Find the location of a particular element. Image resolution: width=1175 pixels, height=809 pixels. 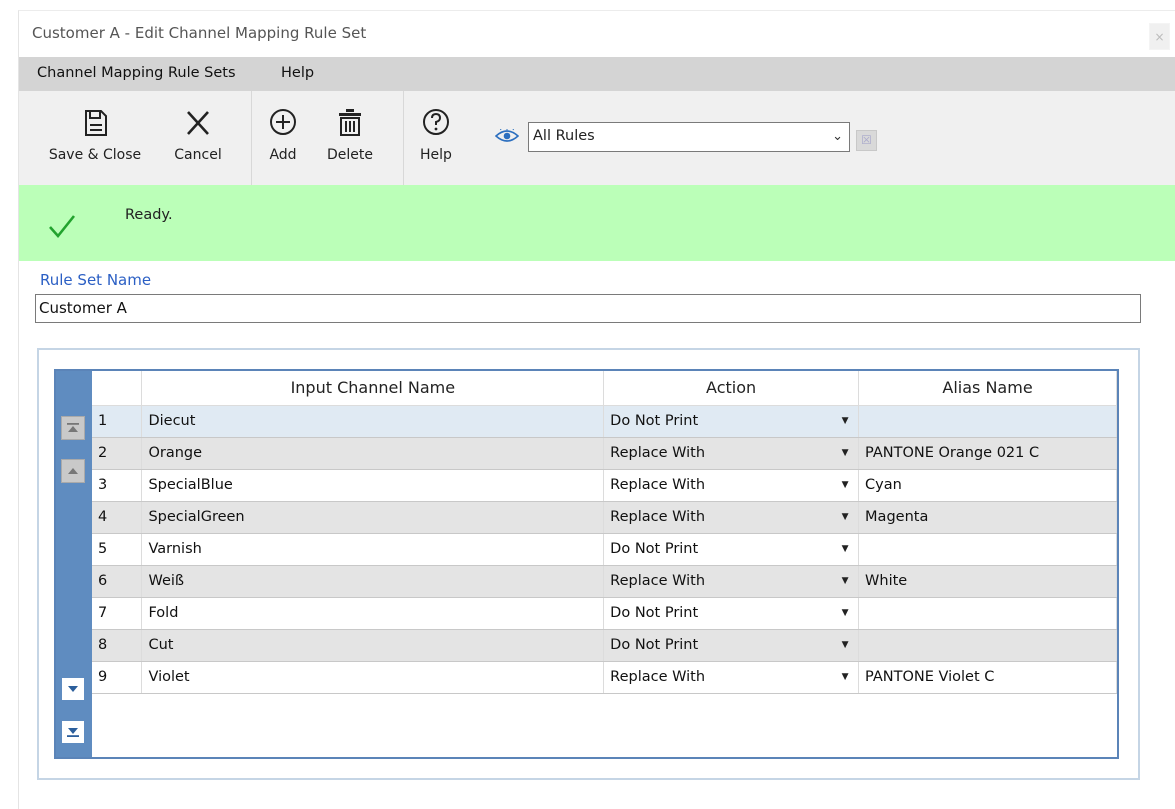

save-icon is located at coordinates (96, 123).